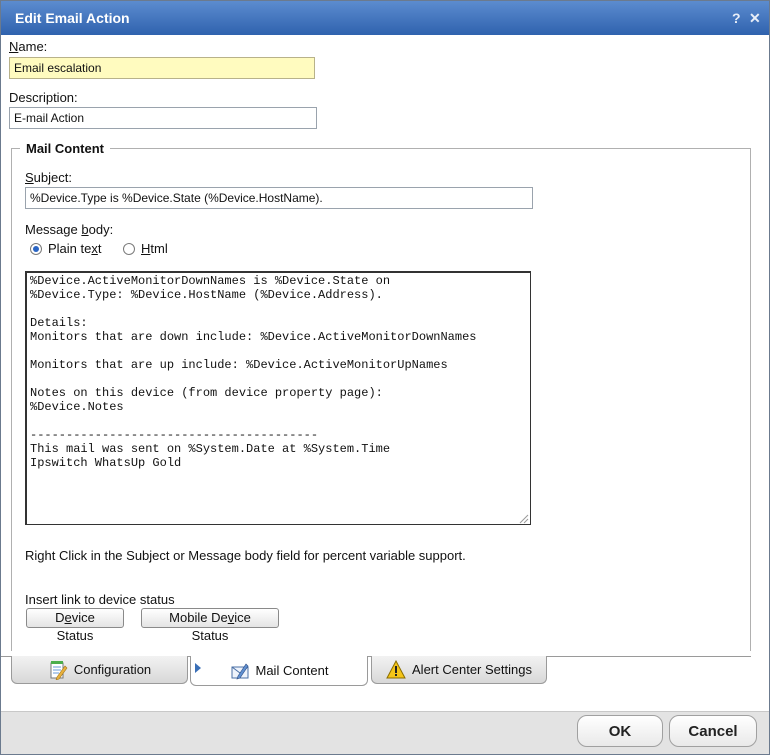 This screenshot has width=770, height=755. I want to click on active-tab-arrow-icon, so click(198, 668).